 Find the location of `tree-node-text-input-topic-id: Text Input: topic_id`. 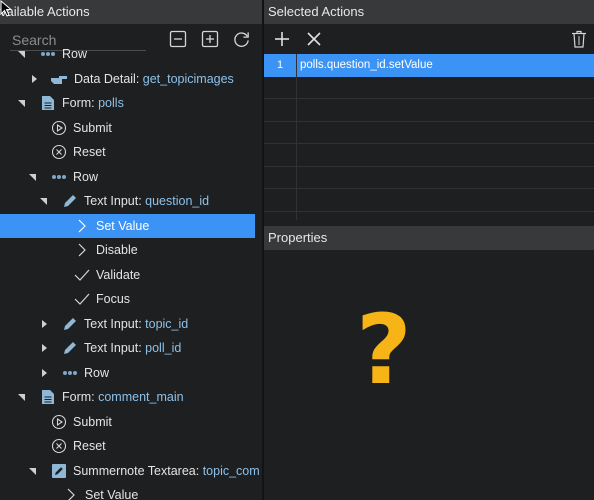

tree-node-text-input-topic-id: Text Input: topic_id is located at coordinates (131, 324).